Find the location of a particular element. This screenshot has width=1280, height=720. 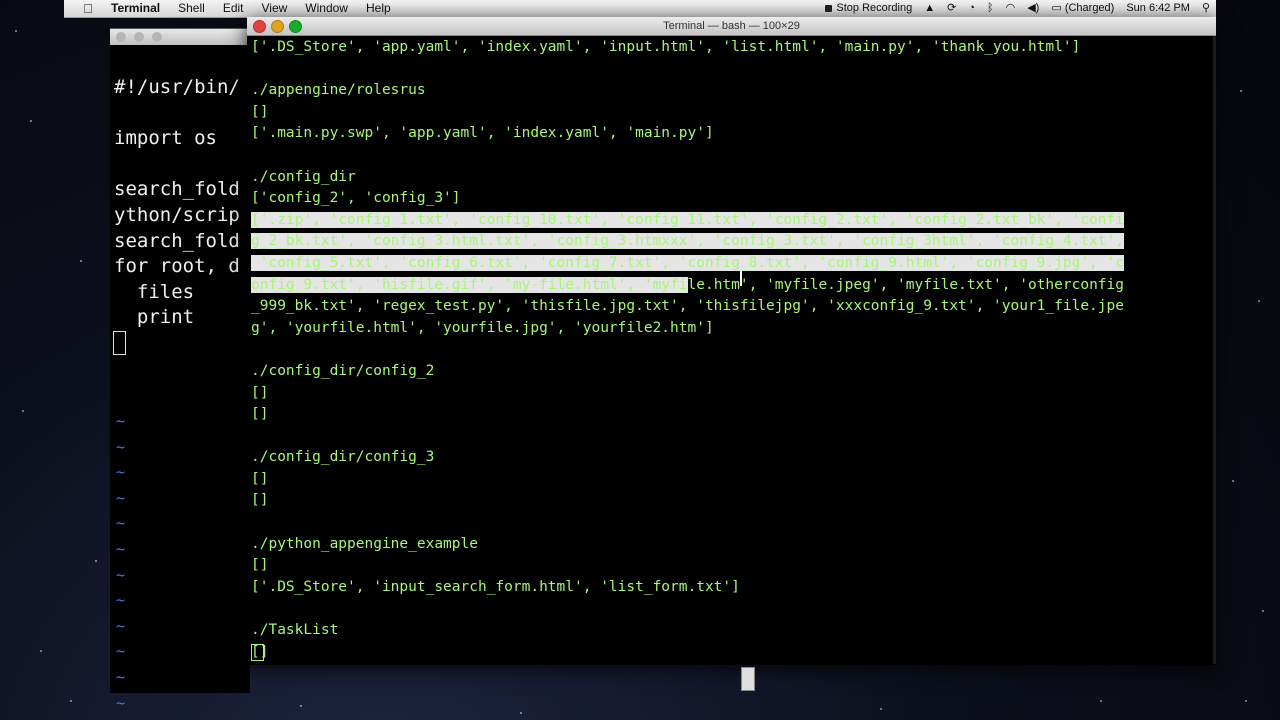

terminal-titlebar: Terminal — bash — 100×29 is located at coordinates (731, 26).